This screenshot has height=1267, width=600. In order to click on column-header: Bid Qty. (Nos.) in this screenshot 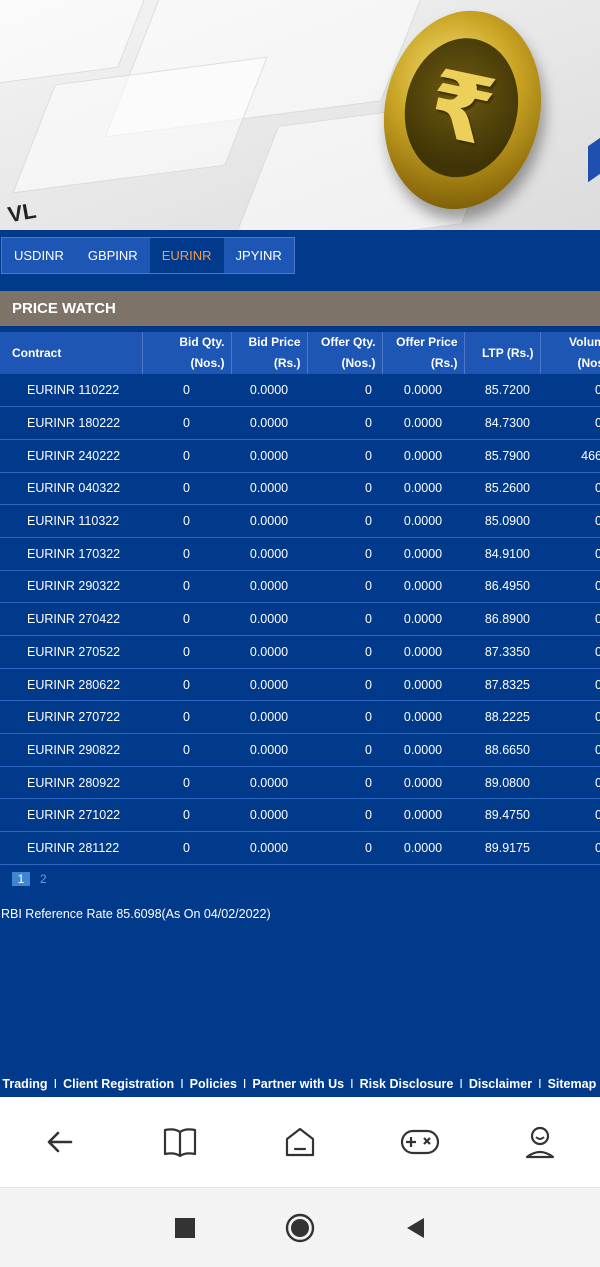, I will do `click(187, 353)`.